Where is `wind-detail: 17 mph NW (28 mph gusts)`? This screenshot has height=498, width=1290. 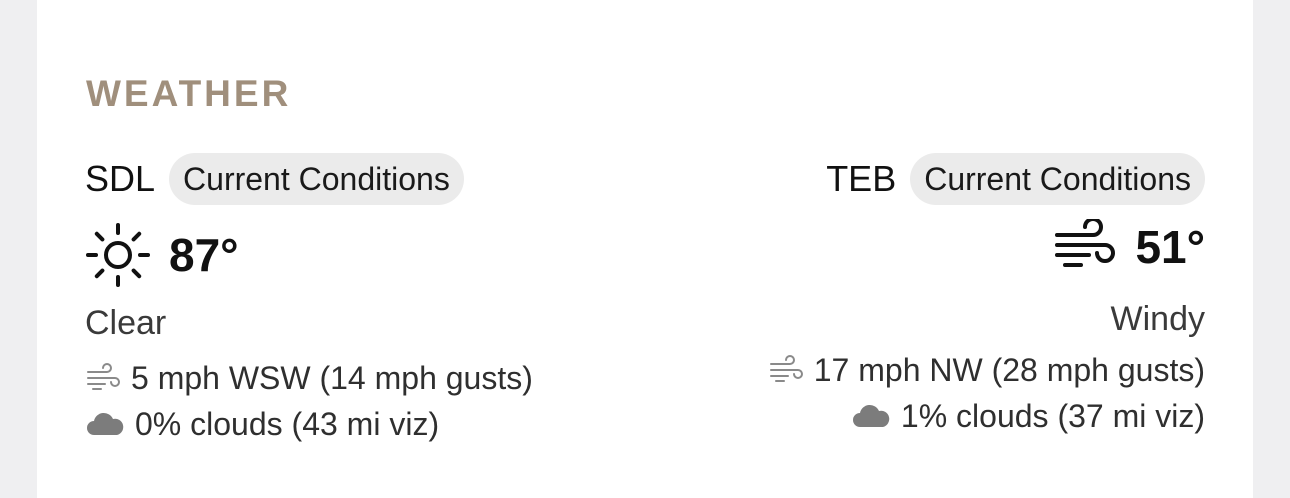
wind-detail: 17 mph NW (28 mph gusts) is located at coordinates (925, 370).